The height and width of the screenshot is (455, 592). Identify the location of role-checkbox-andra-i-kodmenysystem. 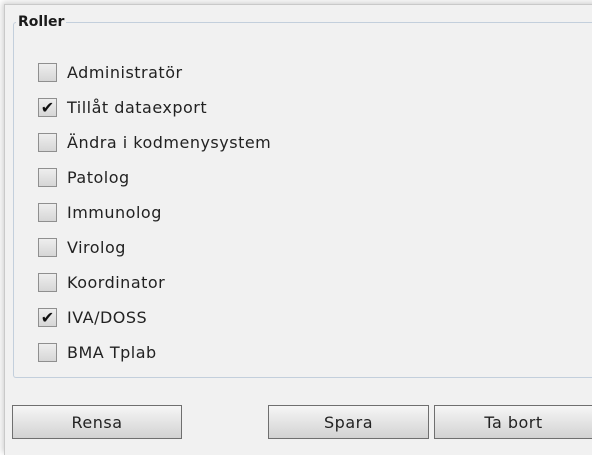
(47, 142).